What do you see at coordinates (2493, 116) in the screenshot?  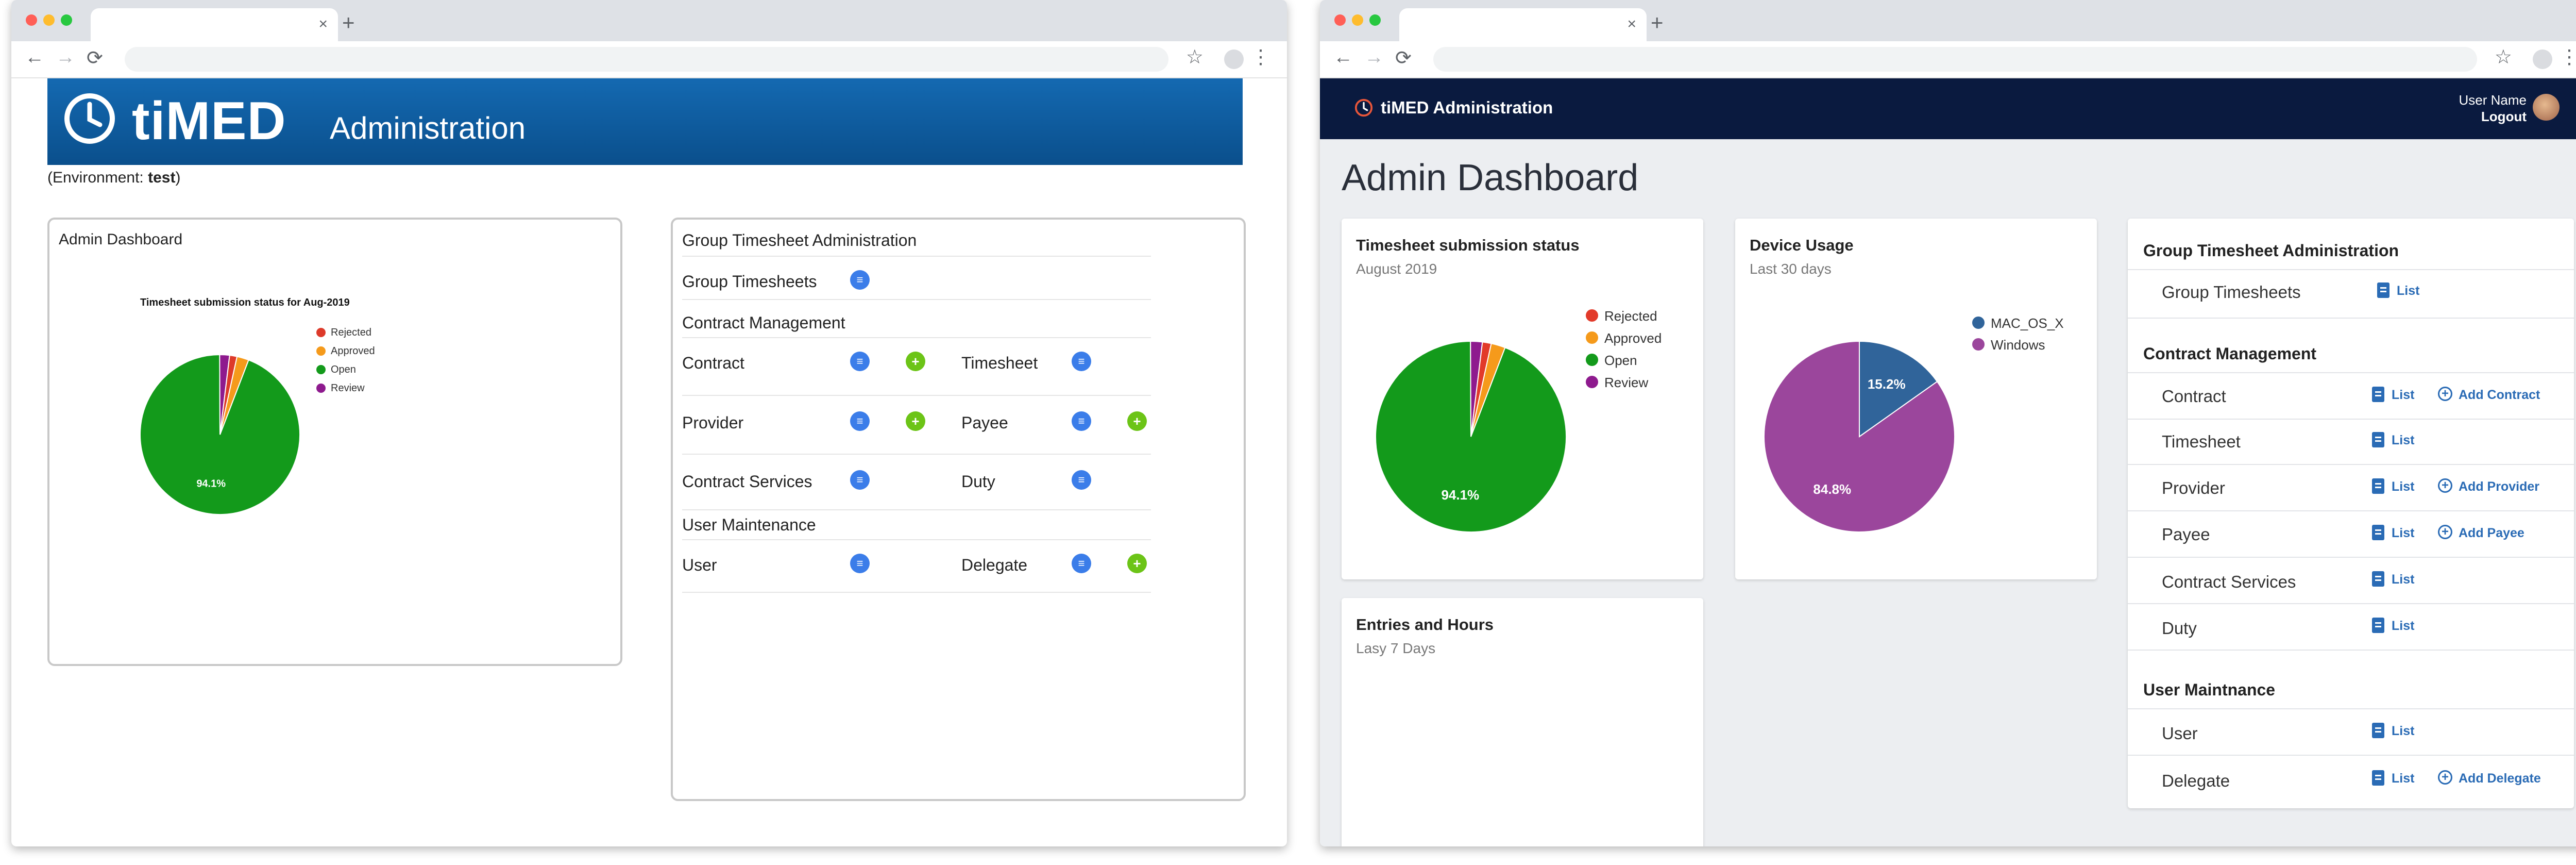 I see `logout-link: Logout` at bounding box center [2493, 116].